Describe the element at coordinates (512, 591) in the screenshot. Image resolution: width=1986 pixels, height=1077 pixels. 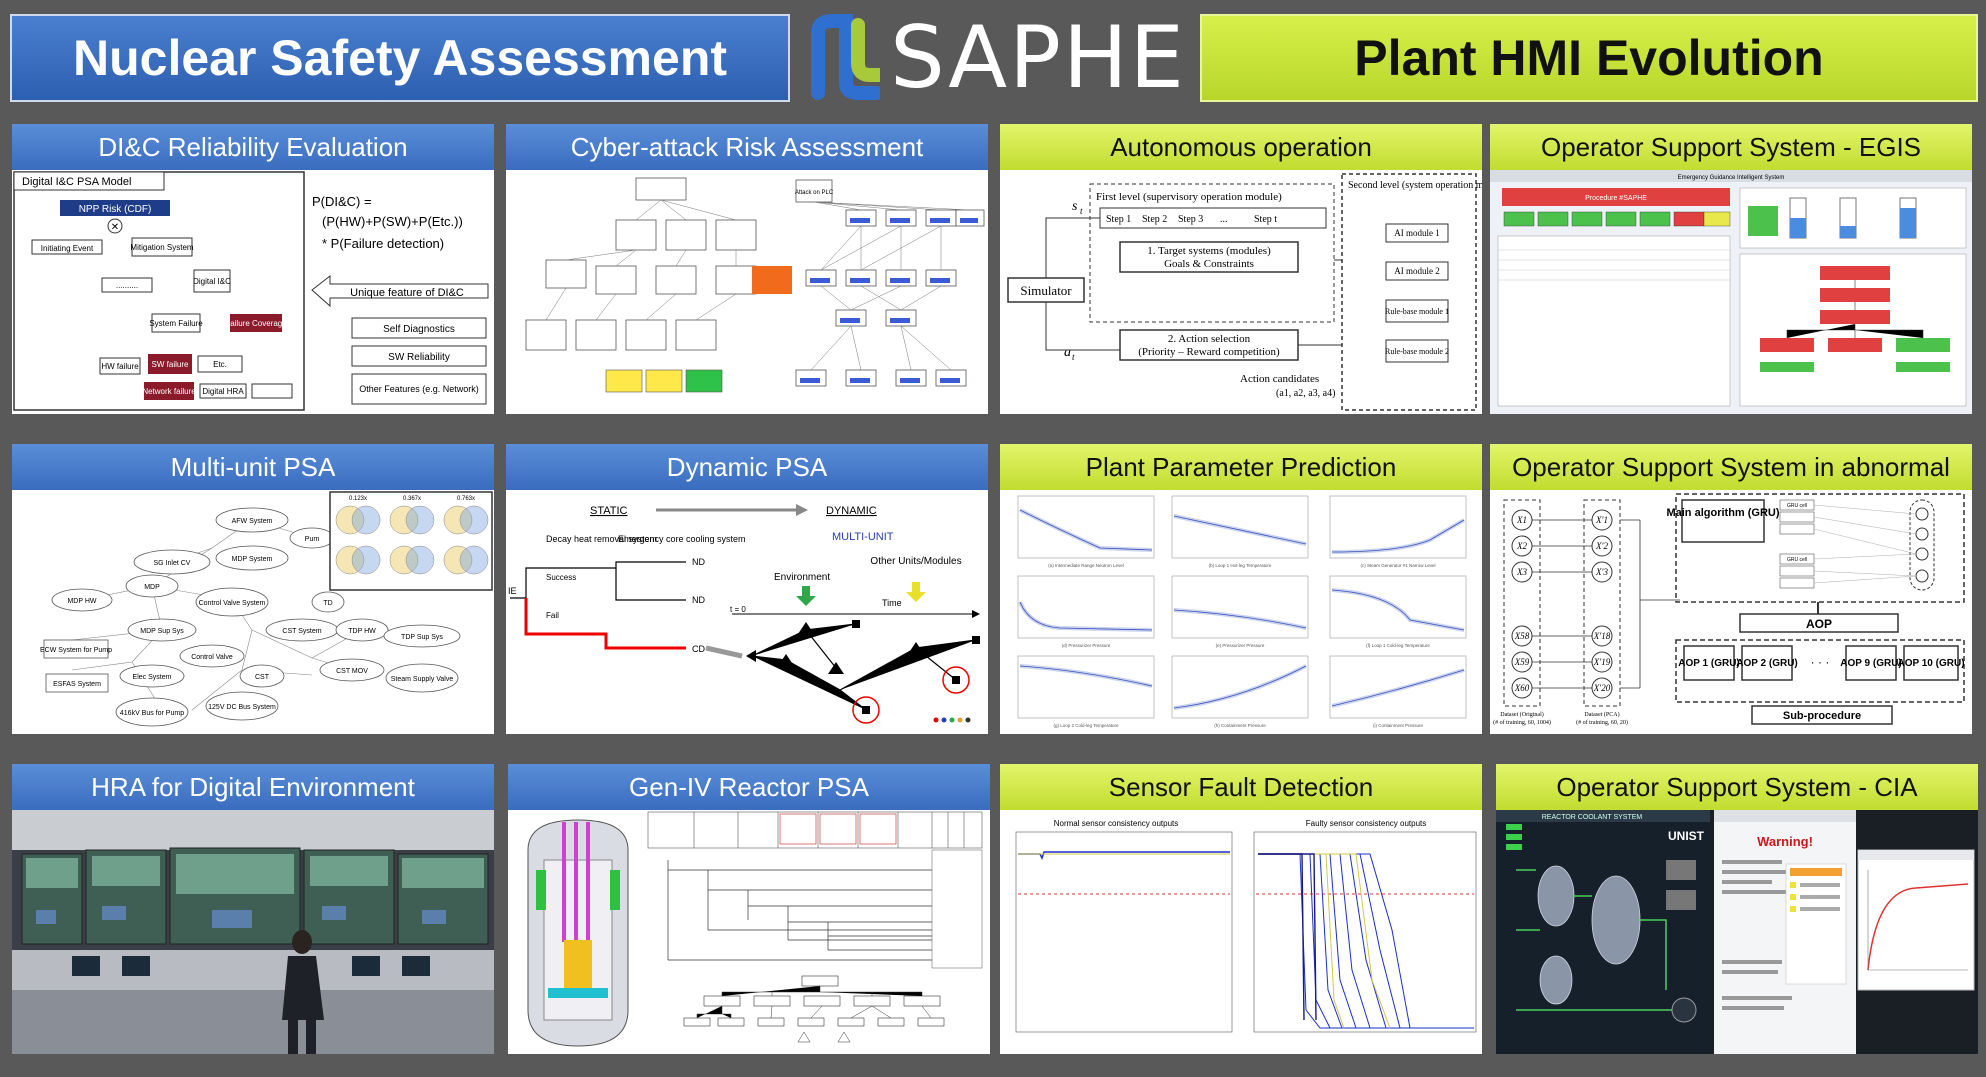
I see `dyn-ie: IE` at that location.